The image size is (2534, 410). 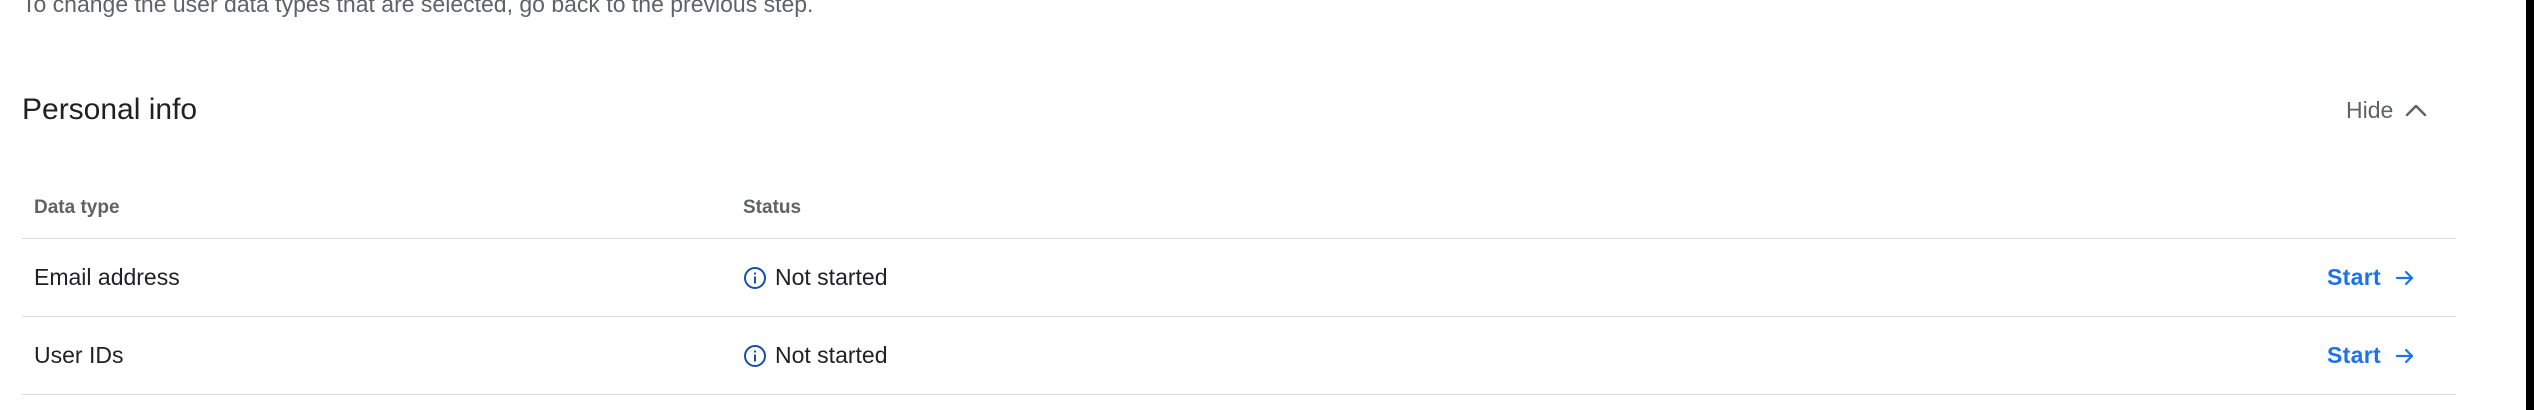 What do you see at coordinates (2416, 110) in the screenshot?
I see `chevron-up-icon` at bounding box center [2416, 110].